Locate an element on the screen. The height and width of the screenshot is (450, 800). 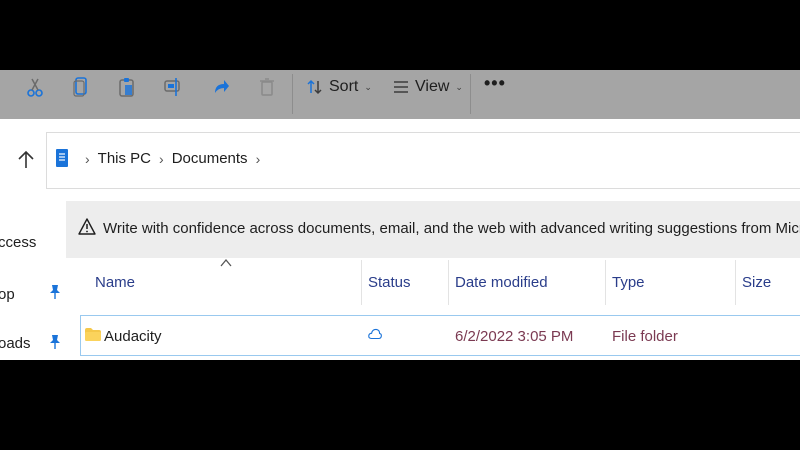
copy-icon is located at coordinates (81, 87).